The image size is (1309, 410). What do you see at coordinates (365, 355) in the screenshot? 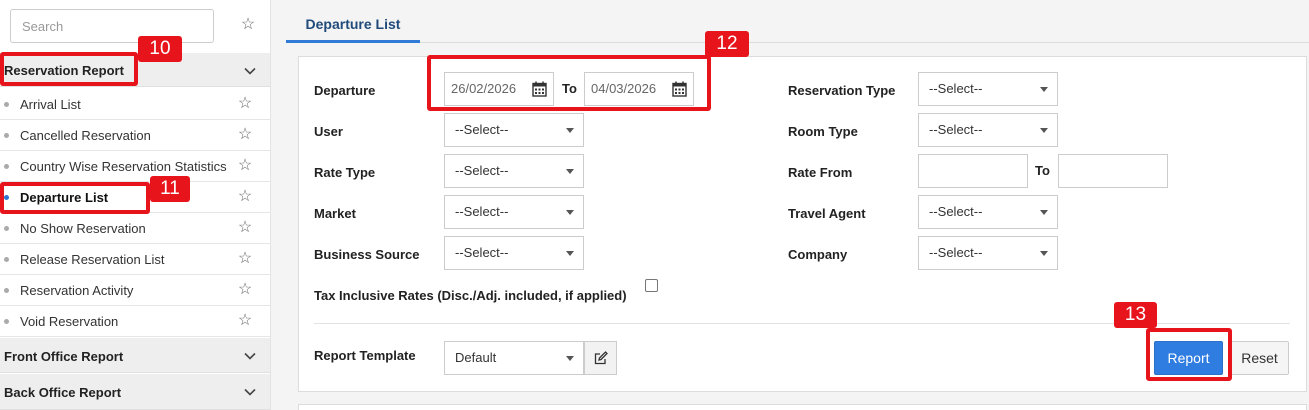
I see `report-template-label: Report Template` at bounding box center [365, 355].